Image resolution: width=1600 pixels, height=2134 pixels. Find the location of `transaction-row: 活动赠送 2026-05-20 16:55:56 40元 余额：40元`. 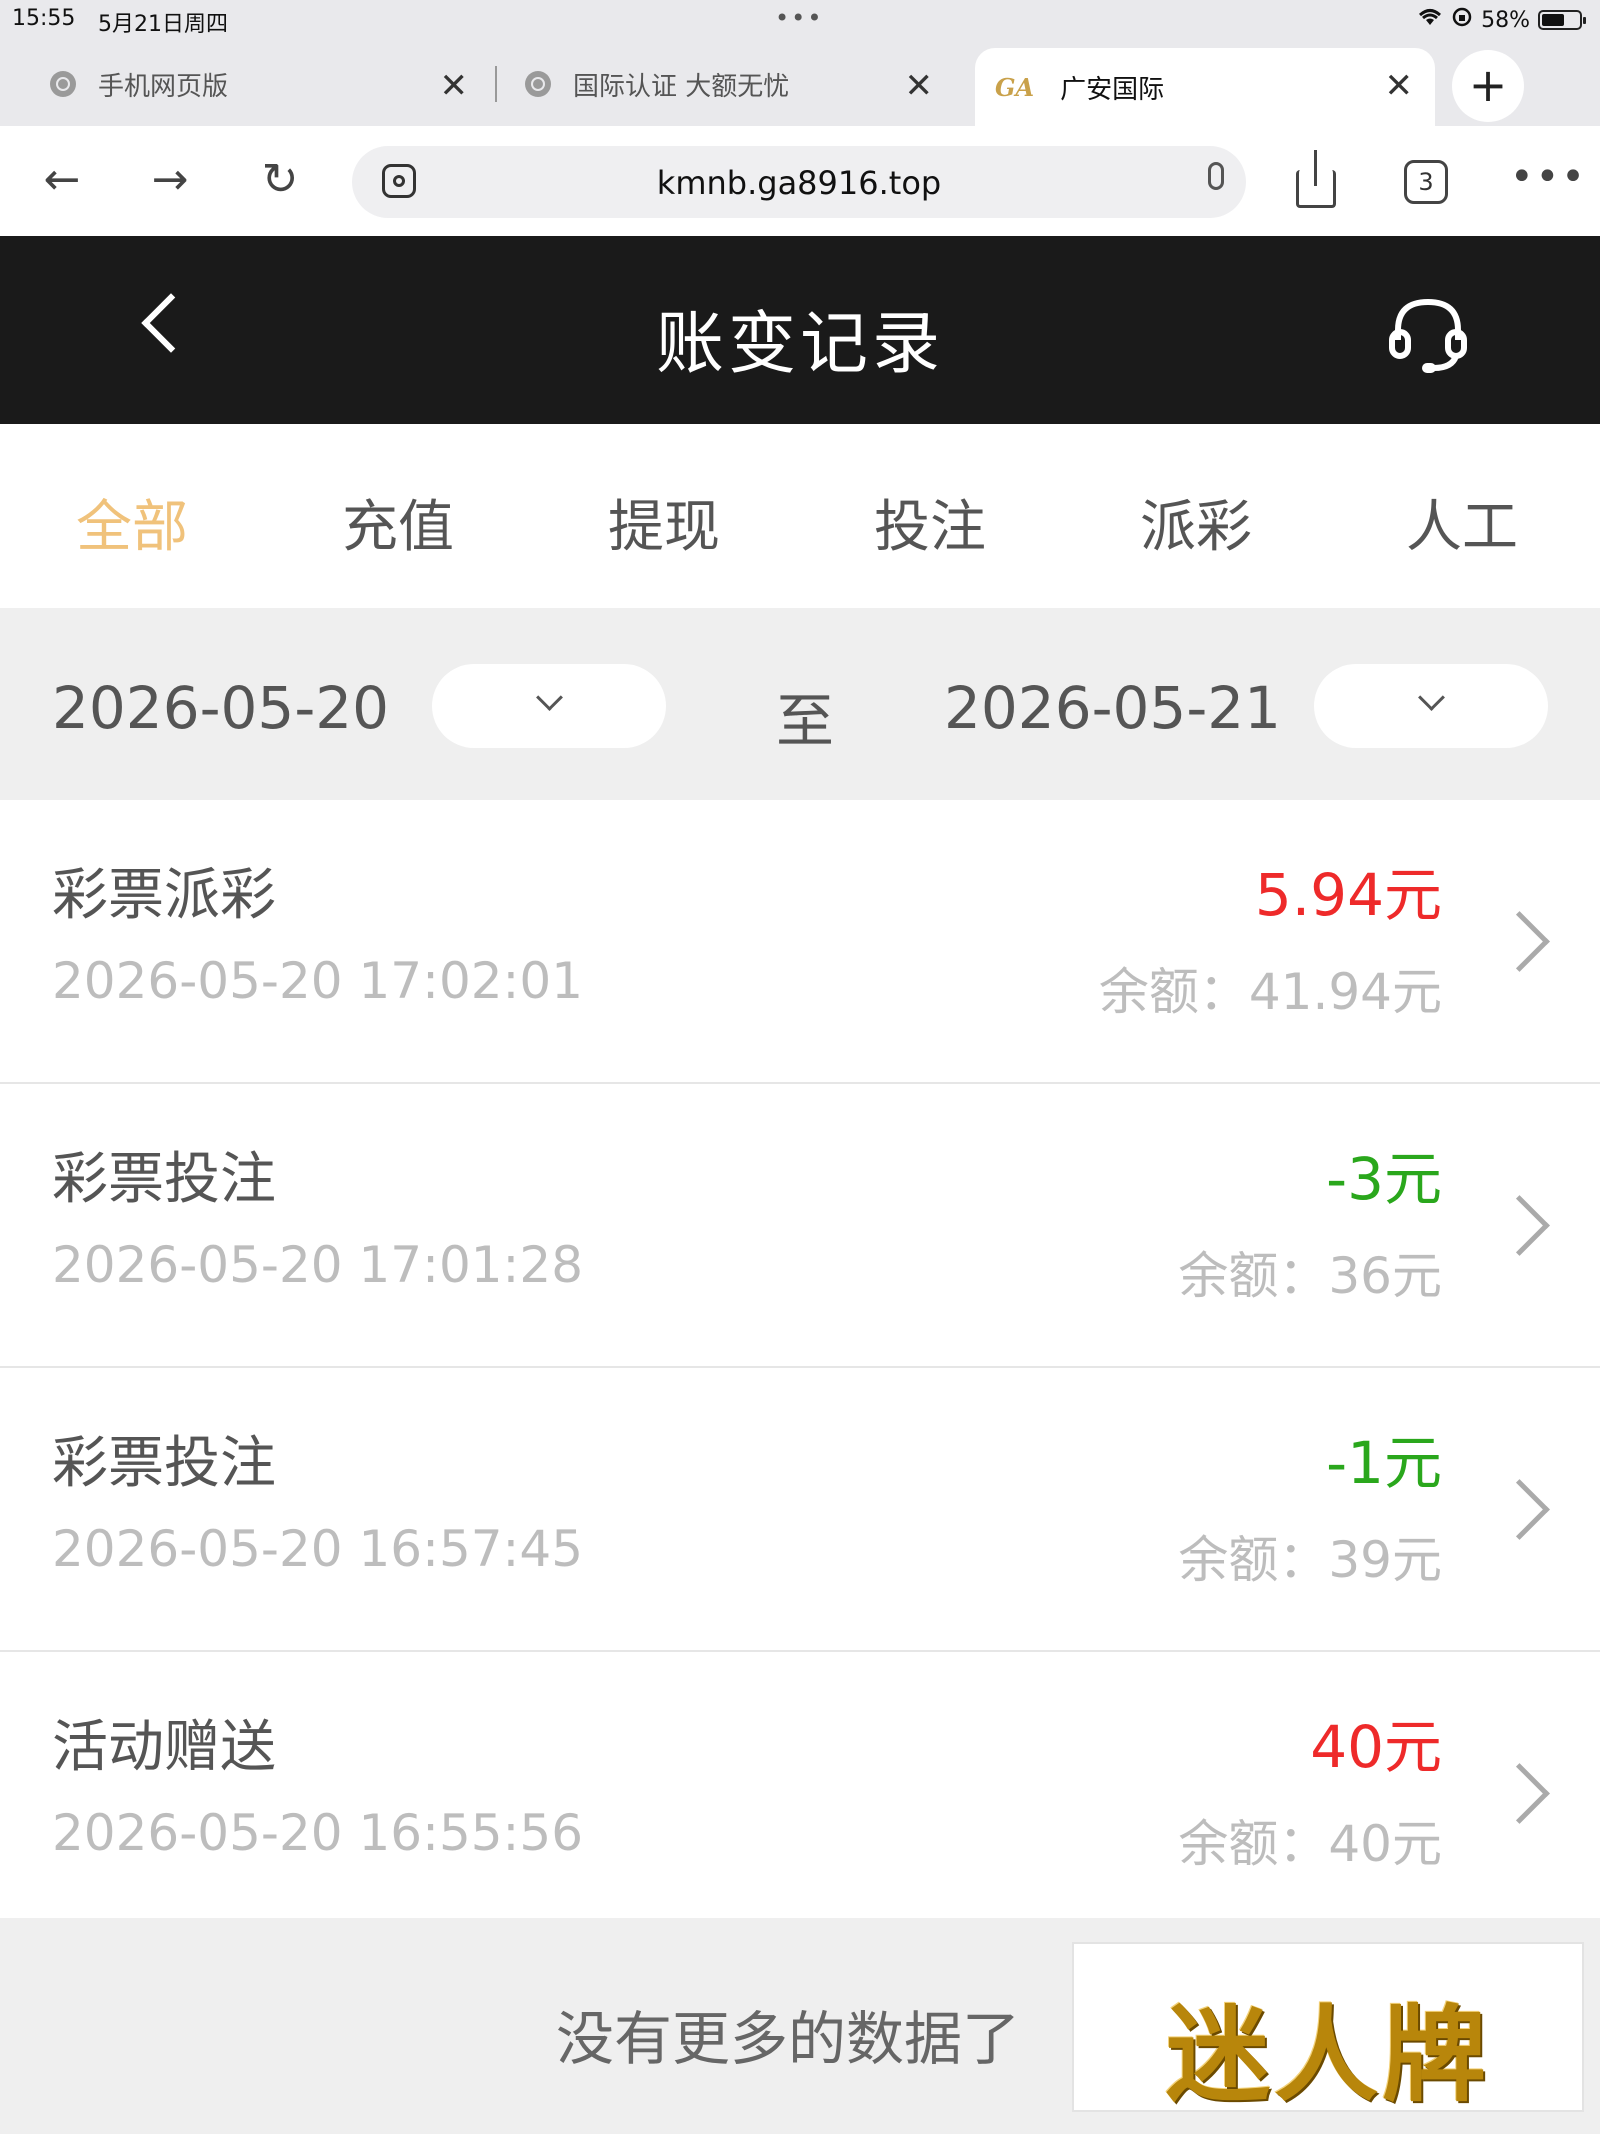

transaction-row: 活动赠送 2026-05-20 16:55:56 40元 余额：40元 is located at coordinates (800, 1794).